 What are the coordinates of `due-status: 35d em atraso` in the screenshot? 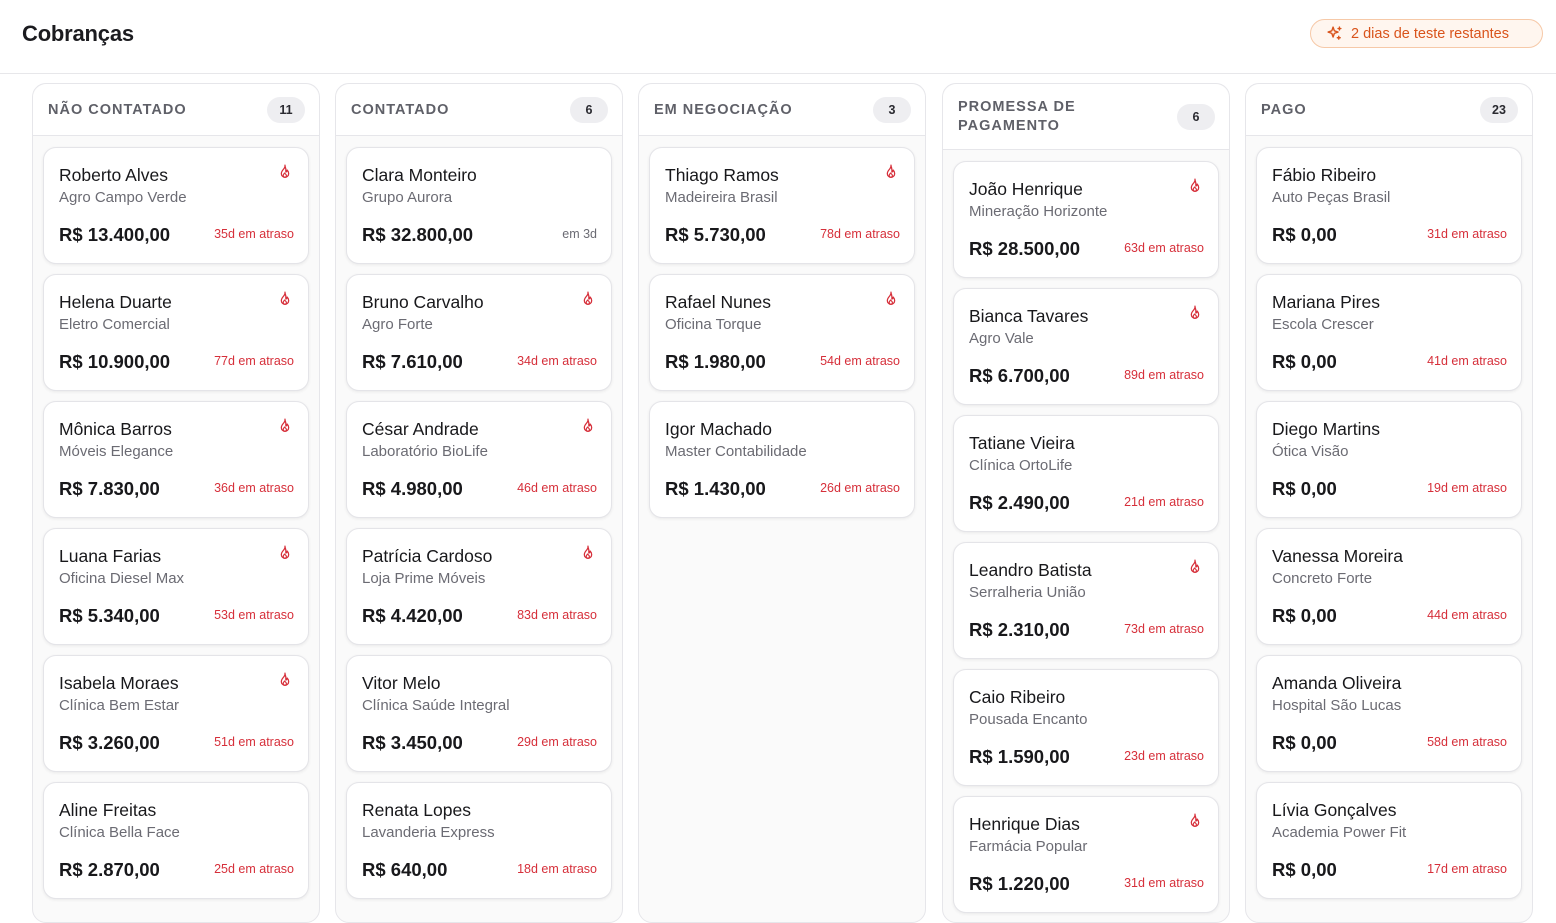 It's located at (254, 234).